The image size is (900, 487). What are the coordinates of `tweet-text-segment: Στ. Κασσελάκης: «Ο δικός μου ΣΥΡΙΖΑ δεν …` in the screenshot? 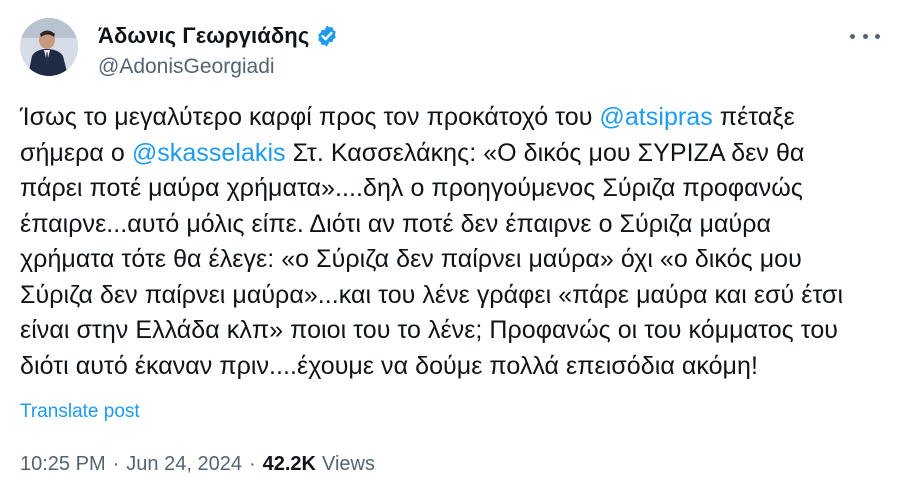 It's located at (545, 152).